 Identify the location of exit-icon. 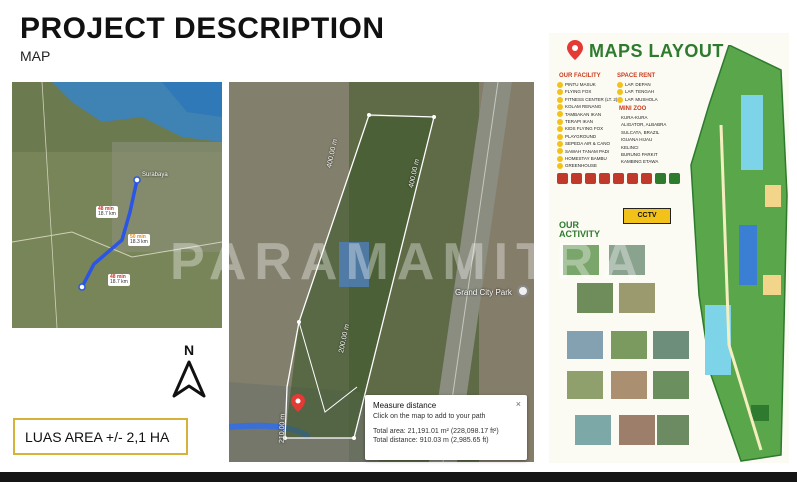
(674, 178).